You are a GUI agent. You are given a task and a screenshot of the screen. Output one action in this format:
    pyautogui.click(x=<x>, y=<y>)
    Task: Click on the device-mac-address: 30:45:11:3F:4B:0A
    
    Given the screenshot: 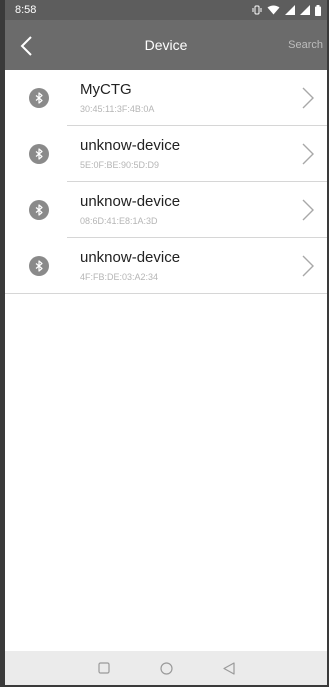 What is the action you would take?
    pyautogui.click(x=117, y=109)
    